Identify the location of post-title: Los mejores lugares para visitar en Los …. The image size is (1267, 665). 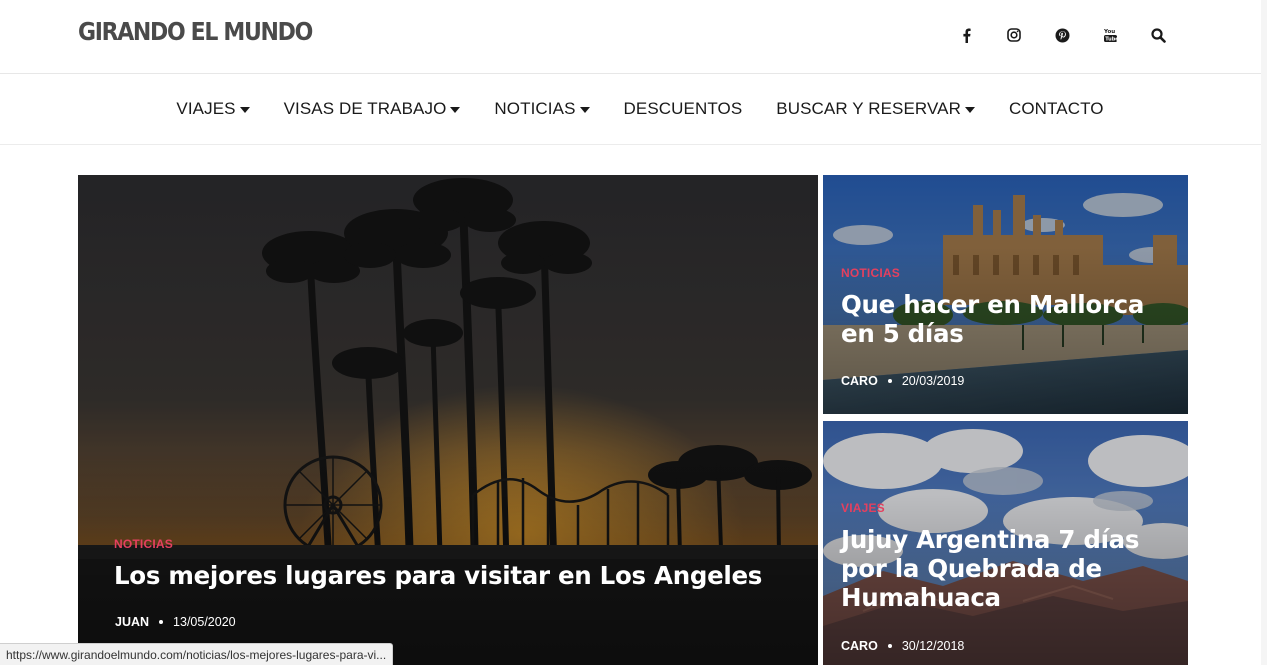
(454, 576).